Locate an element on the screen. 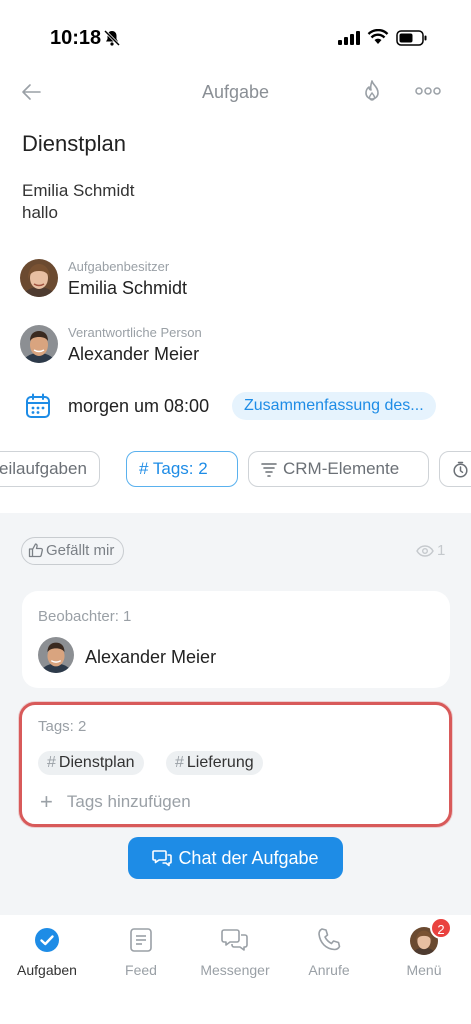 This screenshot has width=471, height=1024. chip-subtasks: eilaufgaben is located at coordinates (50, 469).